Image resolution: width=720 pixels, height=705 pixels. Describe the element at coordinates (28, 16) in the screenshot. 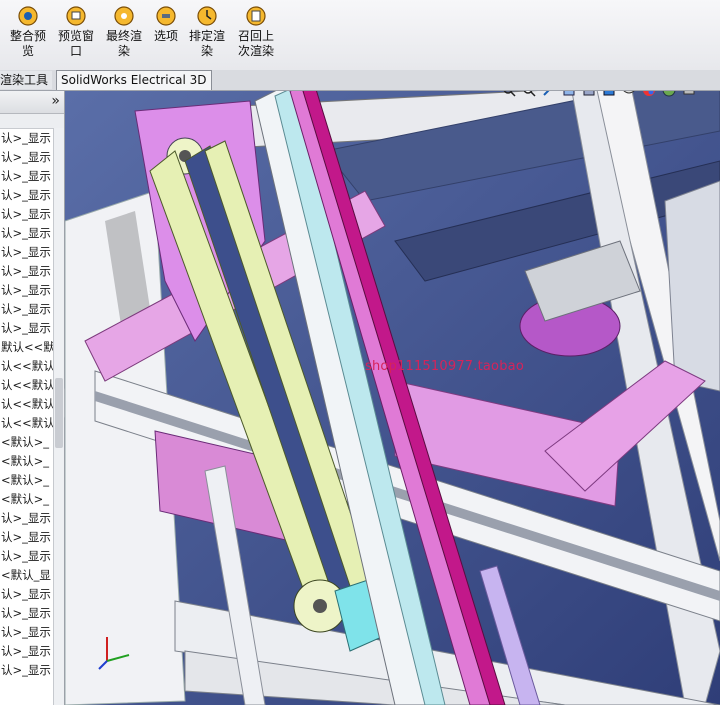

I see `integrated-preview-icon` at that location.